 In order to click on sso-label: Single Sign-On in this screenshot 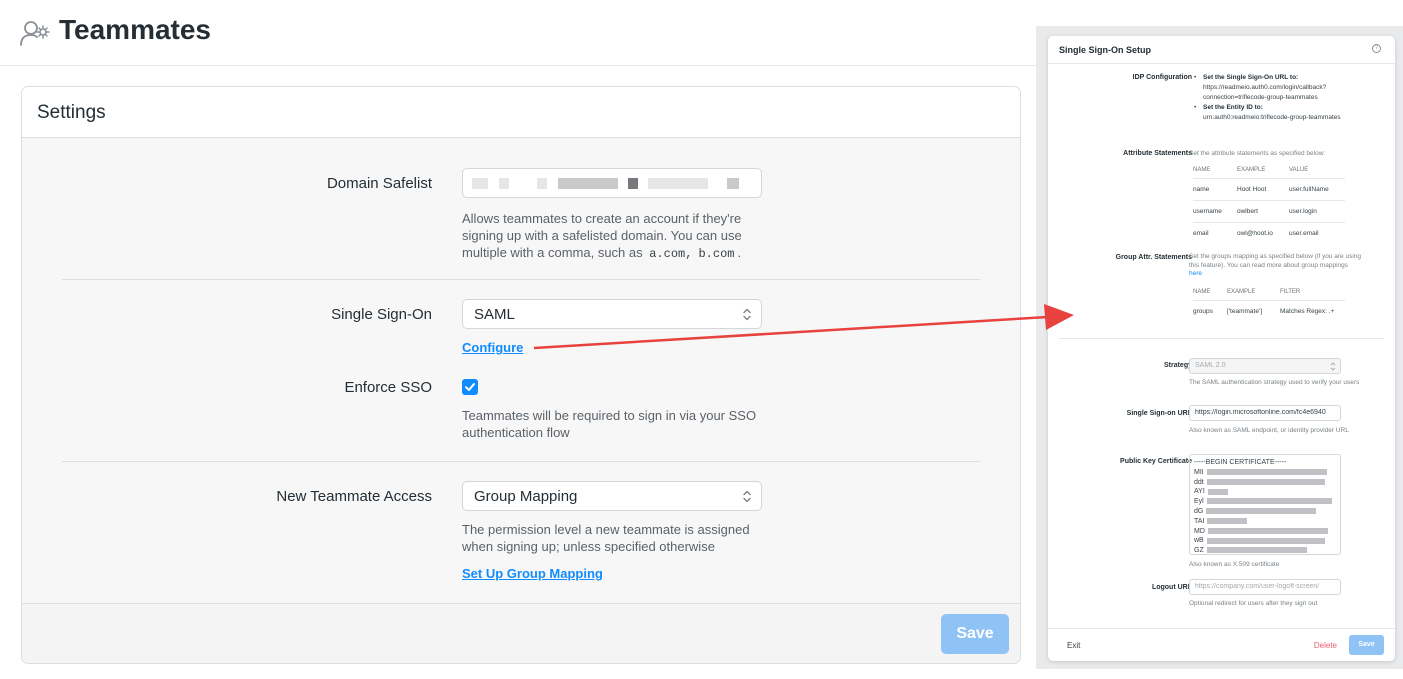, I will do `click(381, 314)`.